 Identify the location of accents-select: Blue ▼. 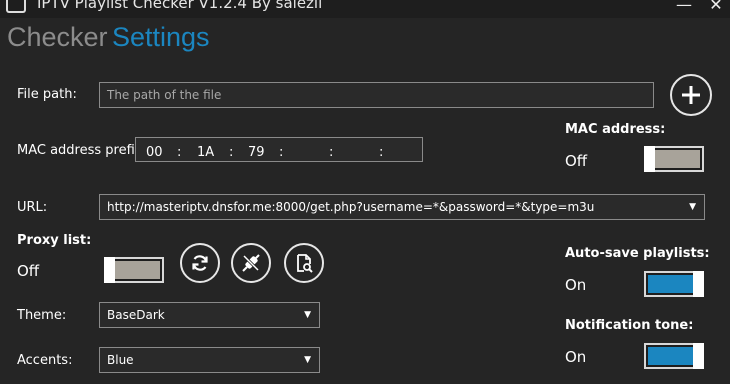
(209, 360).